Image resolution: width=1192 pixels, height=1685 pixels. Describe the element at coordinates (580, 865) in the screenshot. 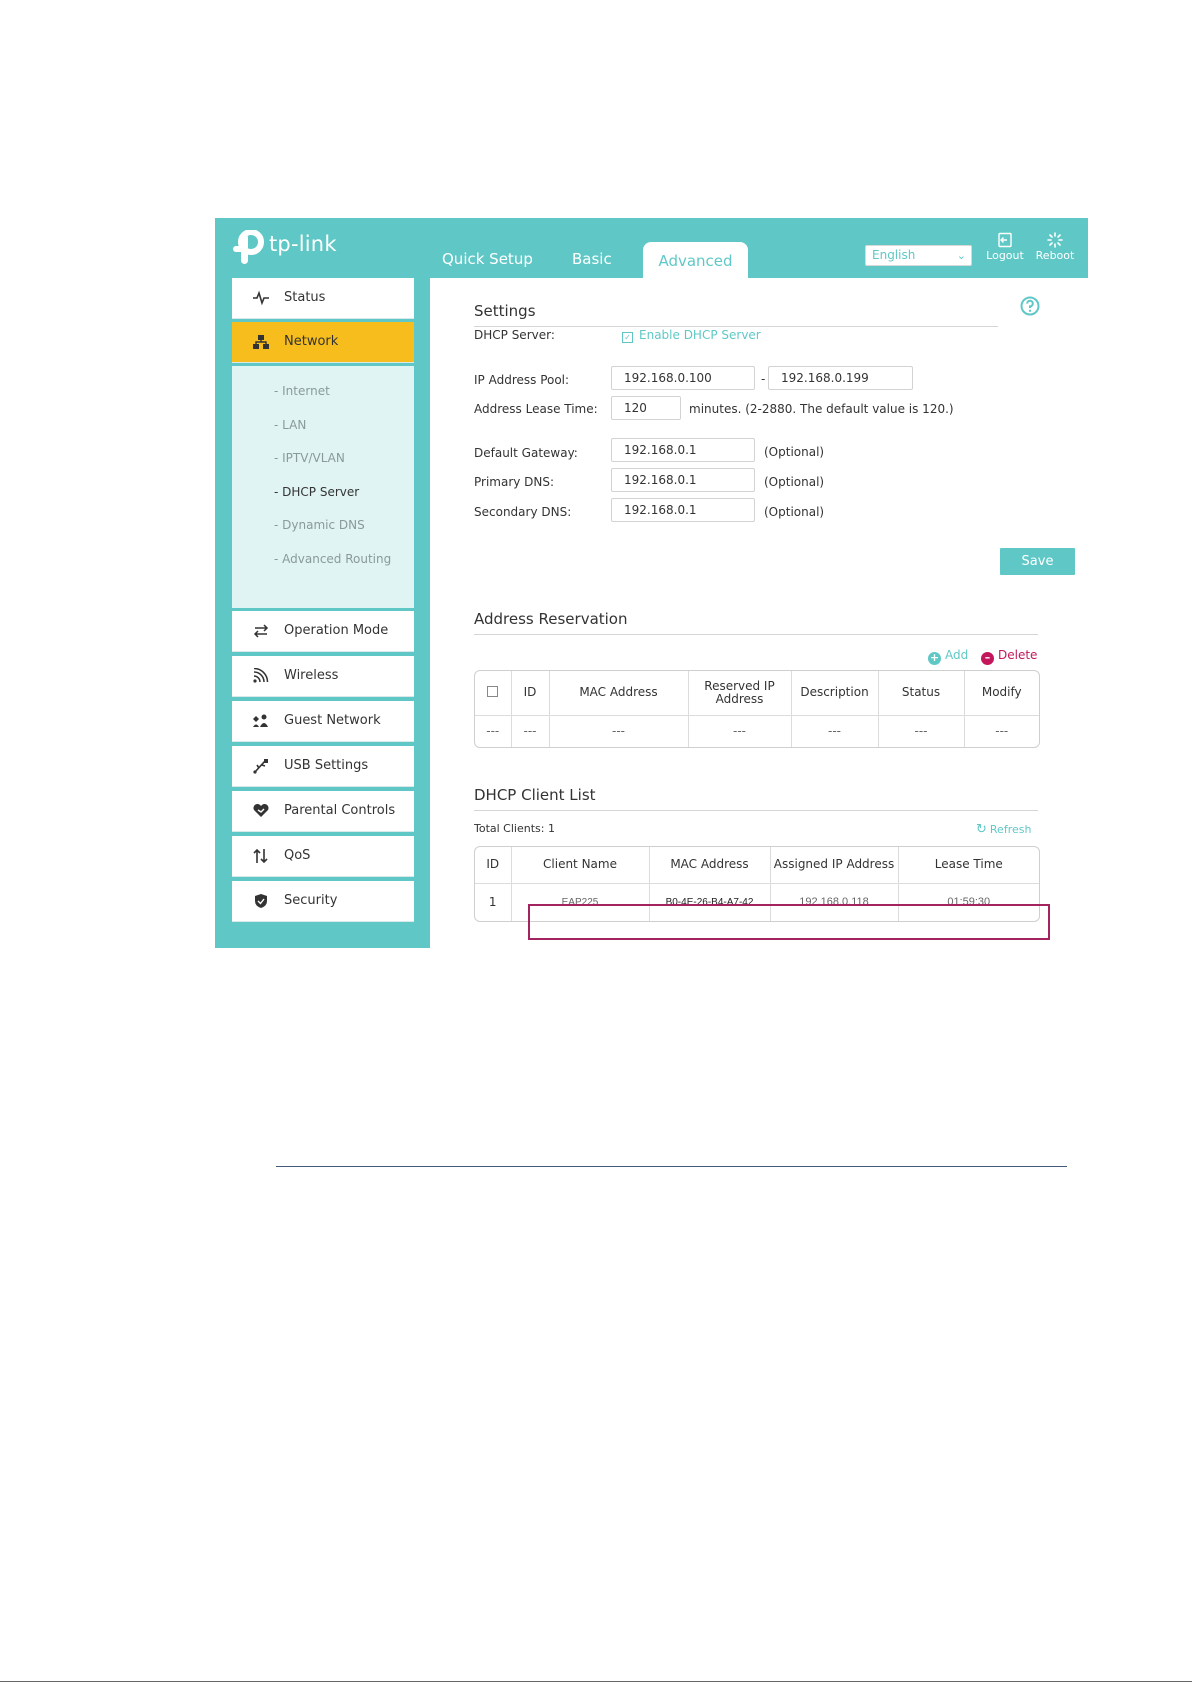

I see `column-header: Client Name` at that location.